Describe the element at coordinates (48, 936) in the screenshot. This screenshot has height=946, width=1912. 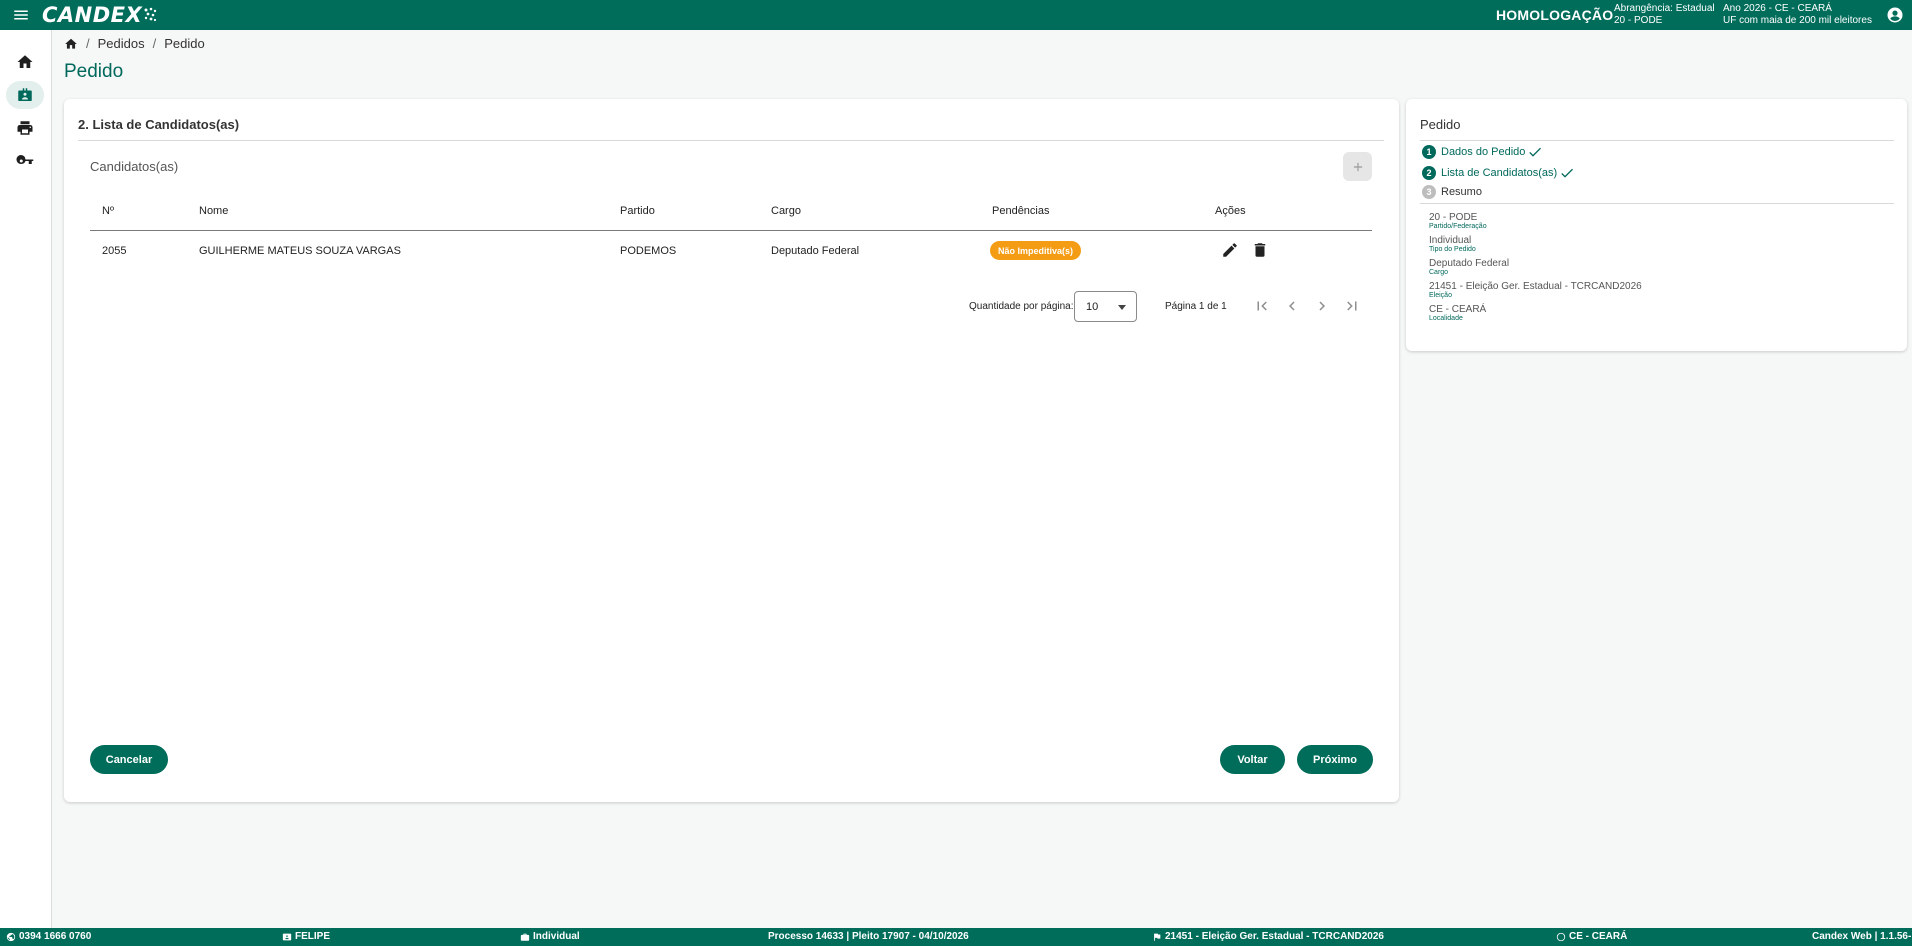
I see `footer-phone: 0394 1666 0760` at that location.